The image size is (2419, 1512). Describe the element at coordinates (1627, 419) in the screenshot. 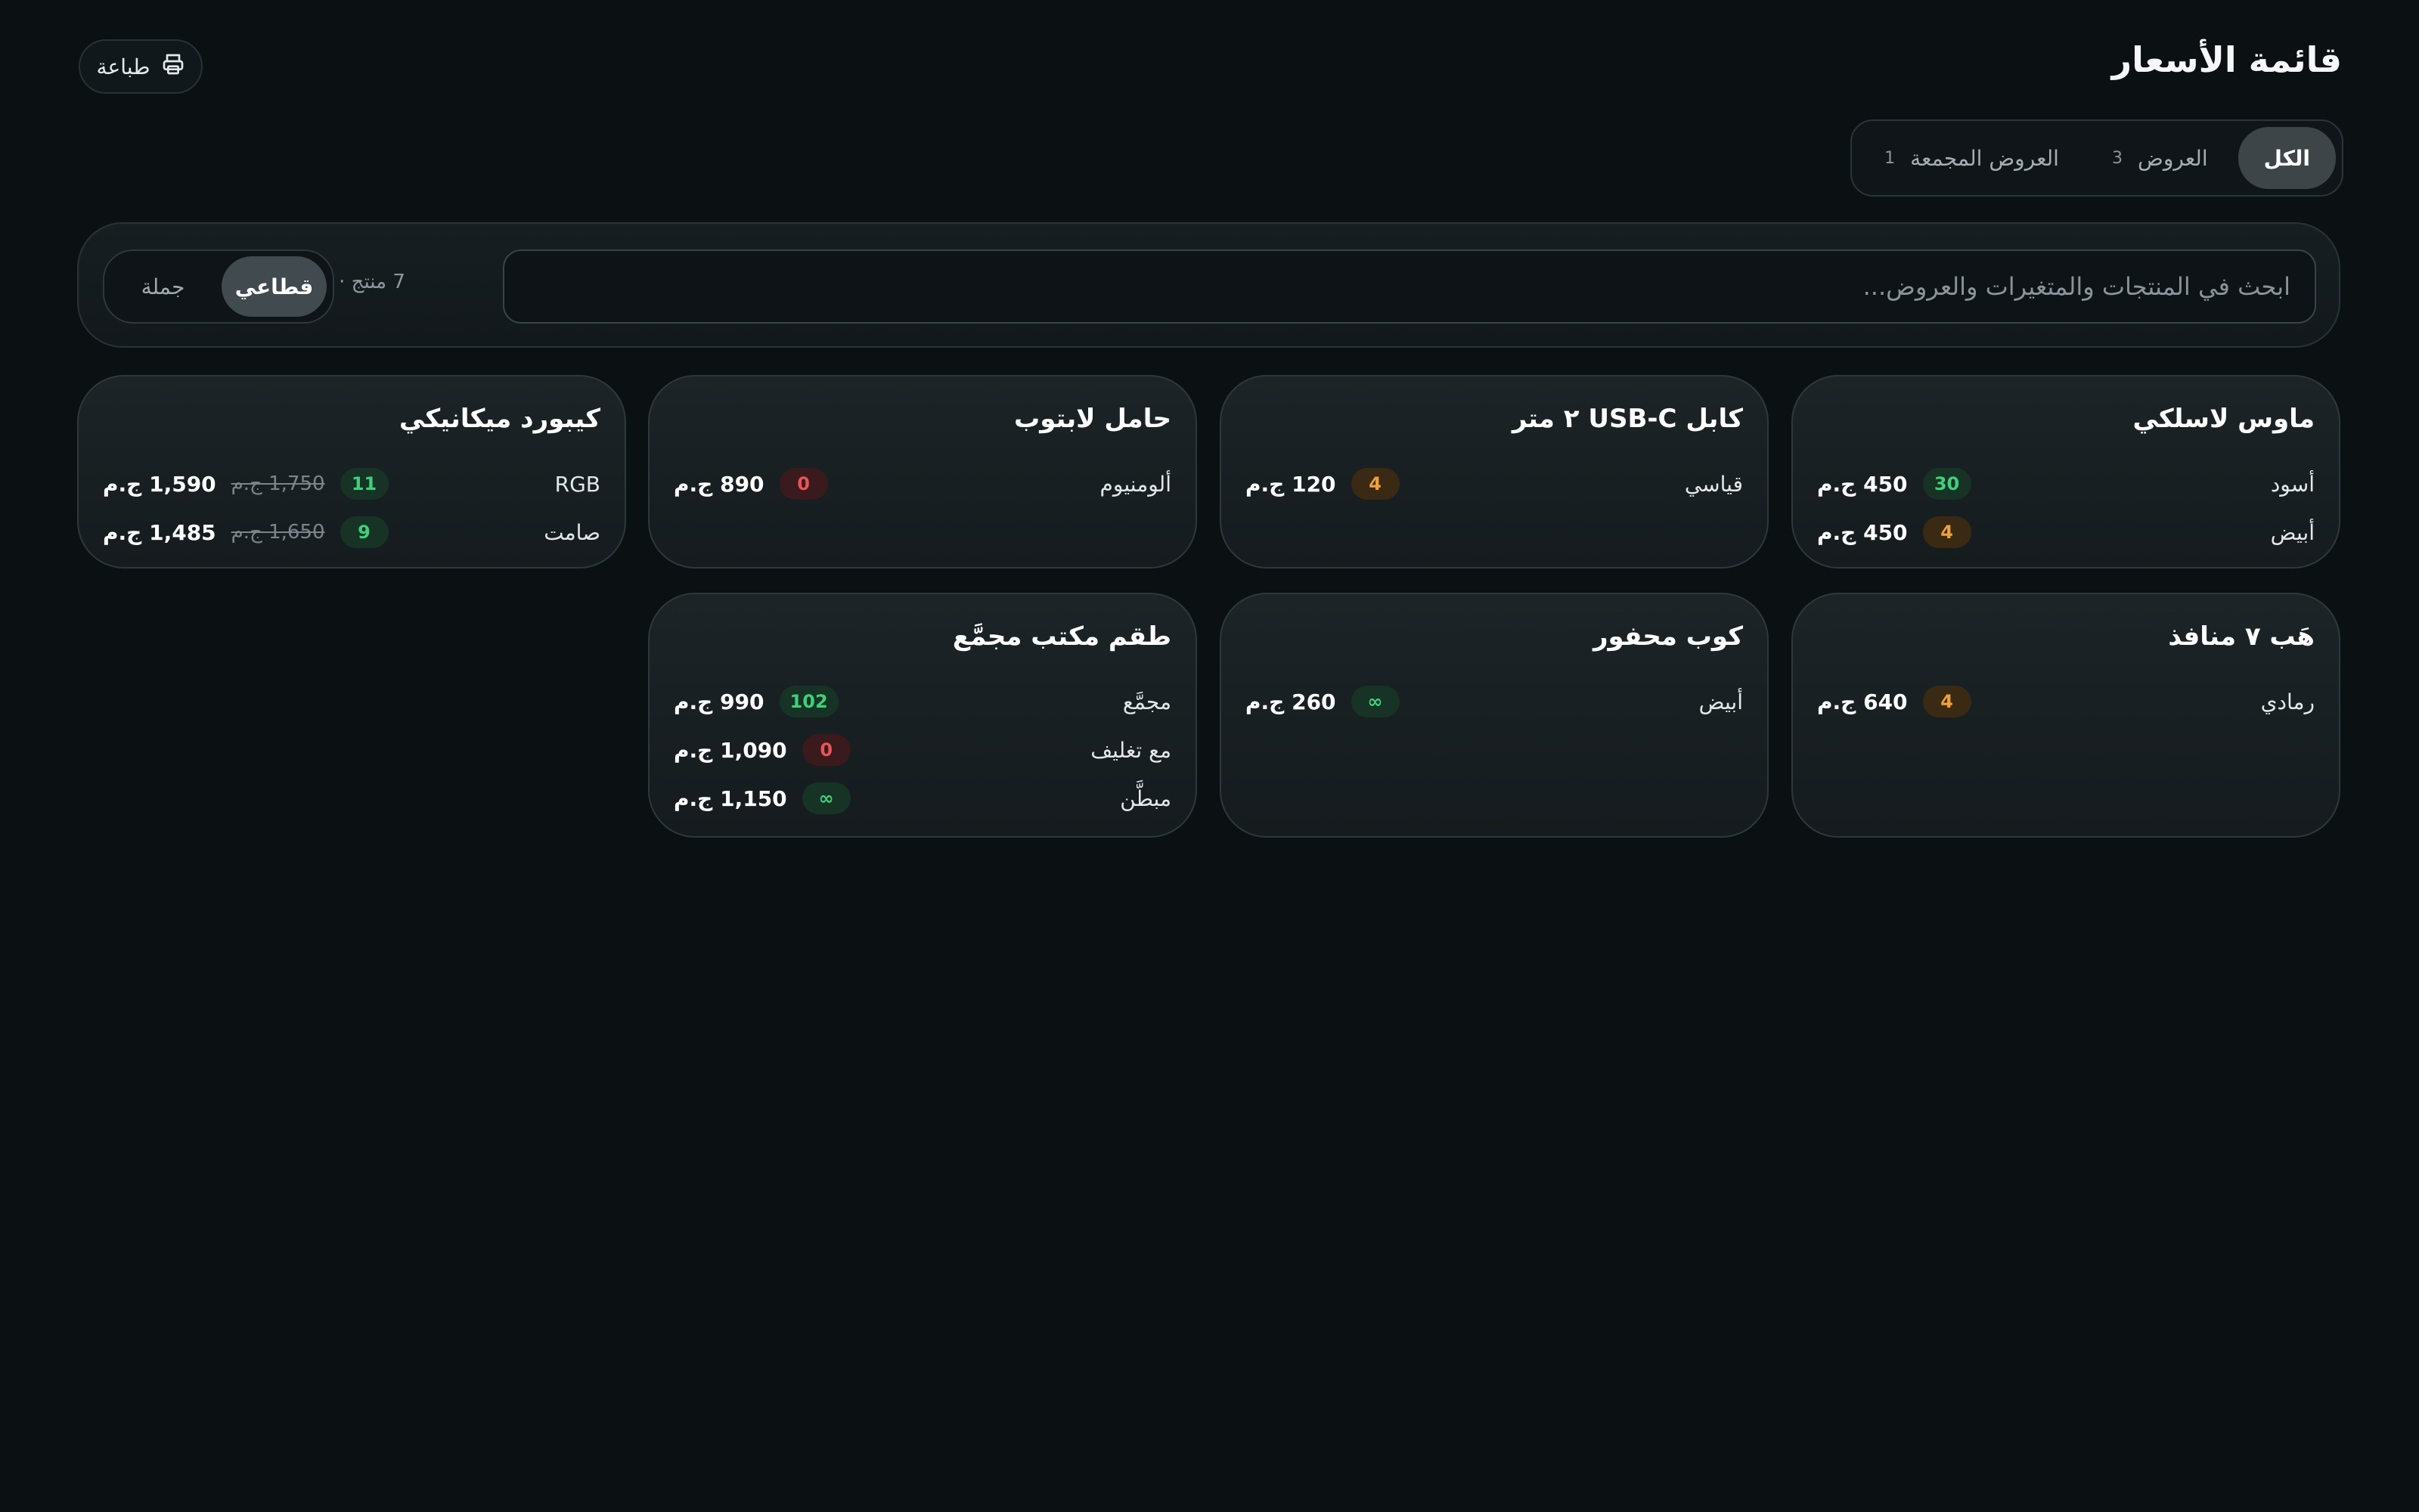

I see `product-title: كابل USB-C ٢ متر` at that location.